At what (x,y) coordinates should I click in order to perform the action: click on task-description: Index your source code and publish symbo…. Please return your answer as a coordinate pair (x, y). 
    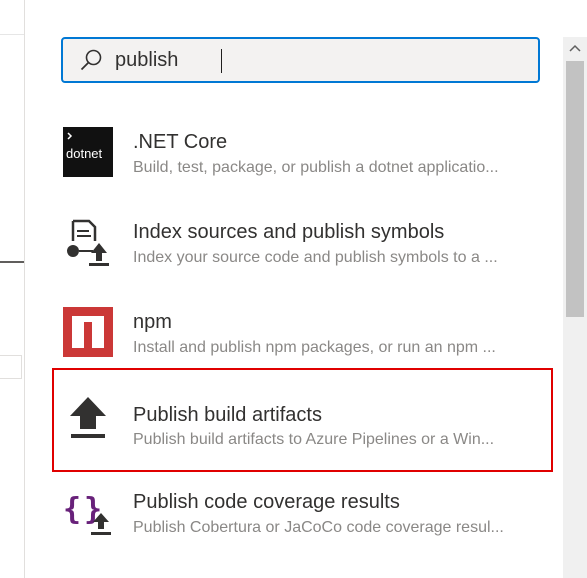
    Looking at the image, I should click on (315, 257).